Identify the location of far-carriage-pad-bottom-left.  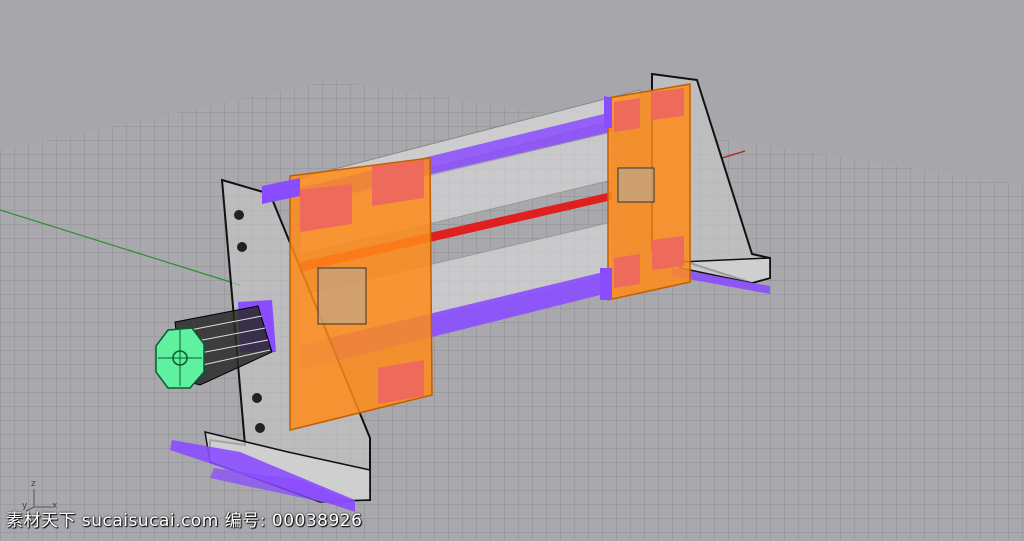
(627, 271).